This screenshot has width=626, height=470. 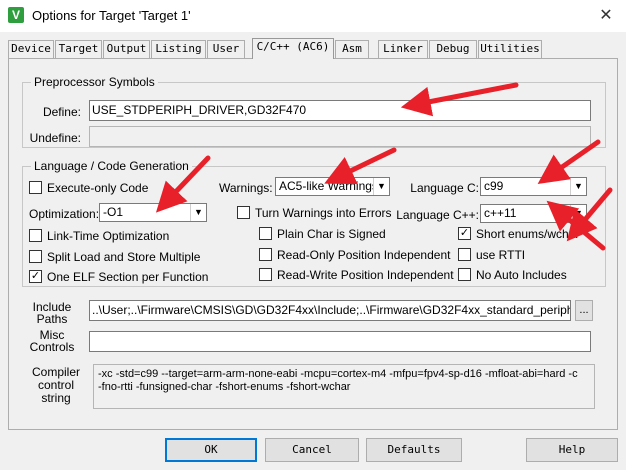 I want to click on tab-asm: Asm, so click(x=352, y=49).